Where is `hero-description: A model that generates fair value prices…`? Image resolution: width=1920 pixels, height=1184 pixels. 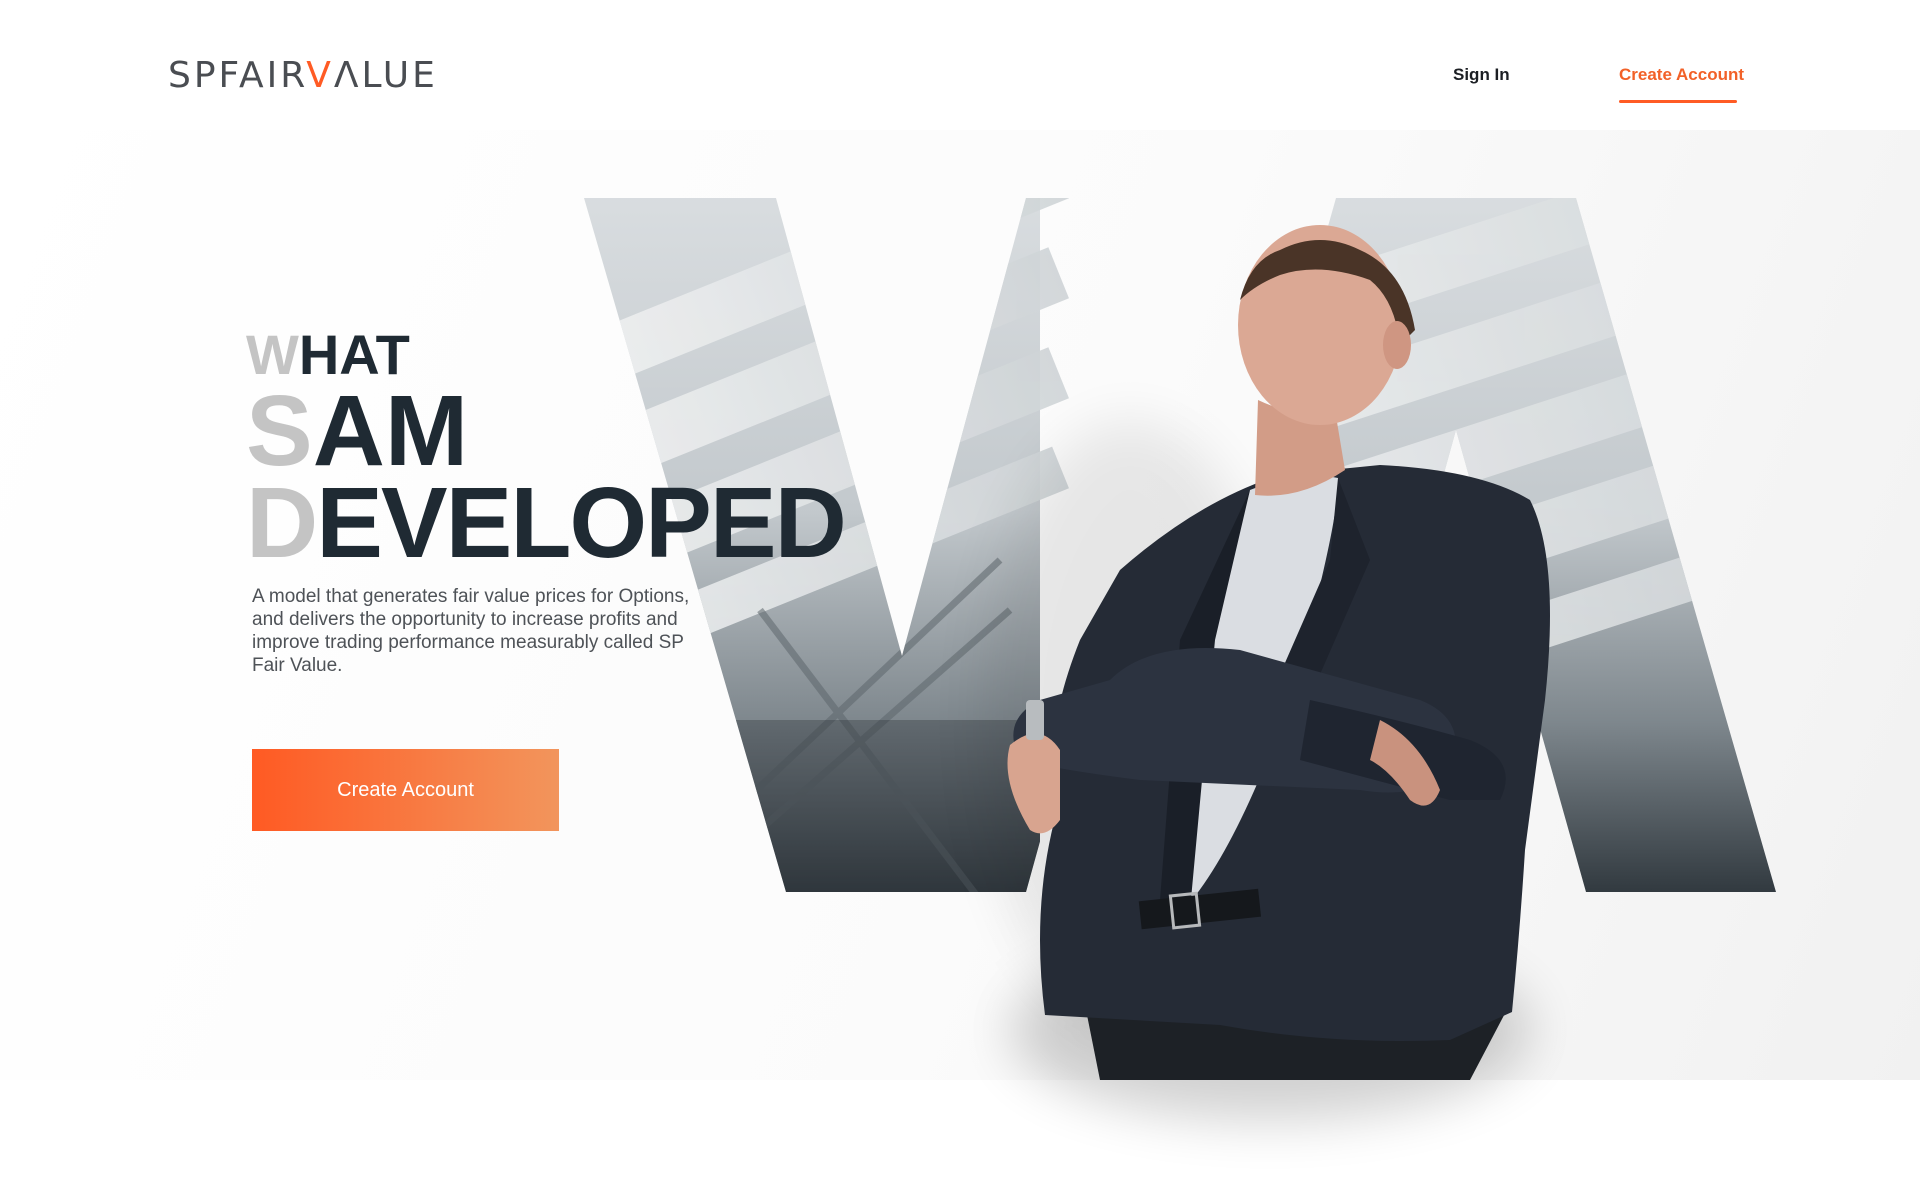 hero-description: A model that generates fair value prices… is located at coordinates (471, 631).